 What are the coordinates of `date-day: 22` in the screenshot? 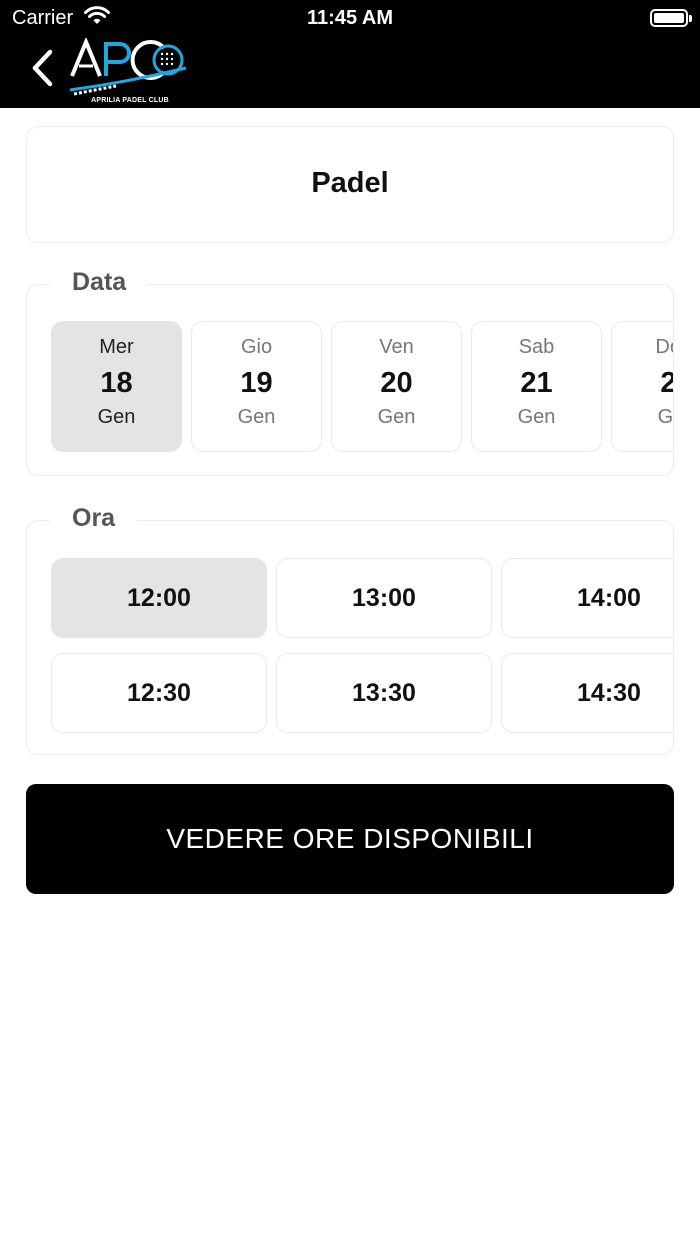 It's located at (642, 383).